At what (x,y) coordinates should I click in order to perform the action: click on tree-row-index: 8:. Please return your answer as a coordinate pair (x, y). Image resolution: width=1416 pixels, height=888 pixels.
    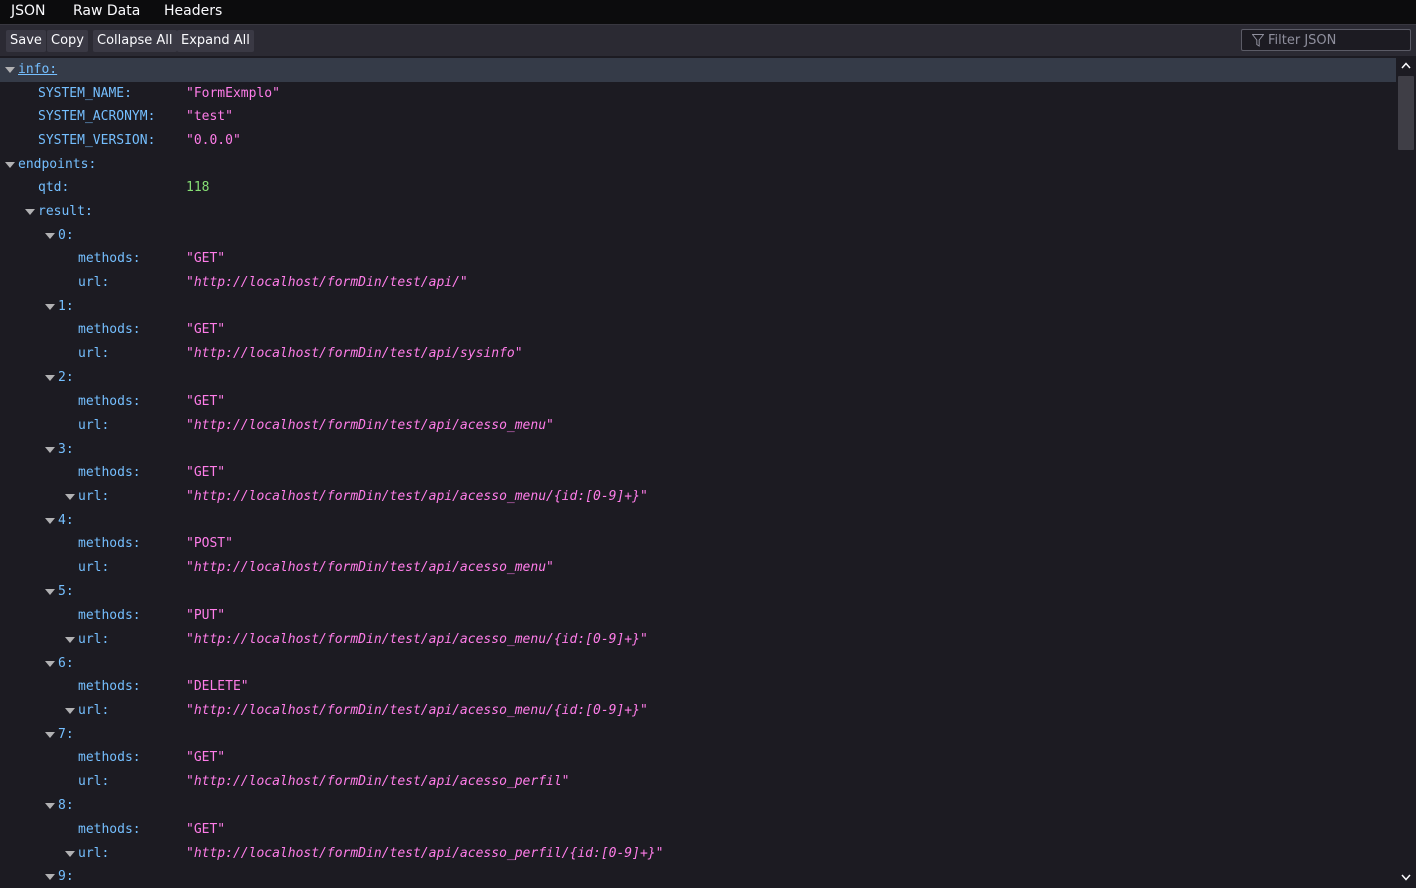
    Looking at the image, I should click on (698, 806).